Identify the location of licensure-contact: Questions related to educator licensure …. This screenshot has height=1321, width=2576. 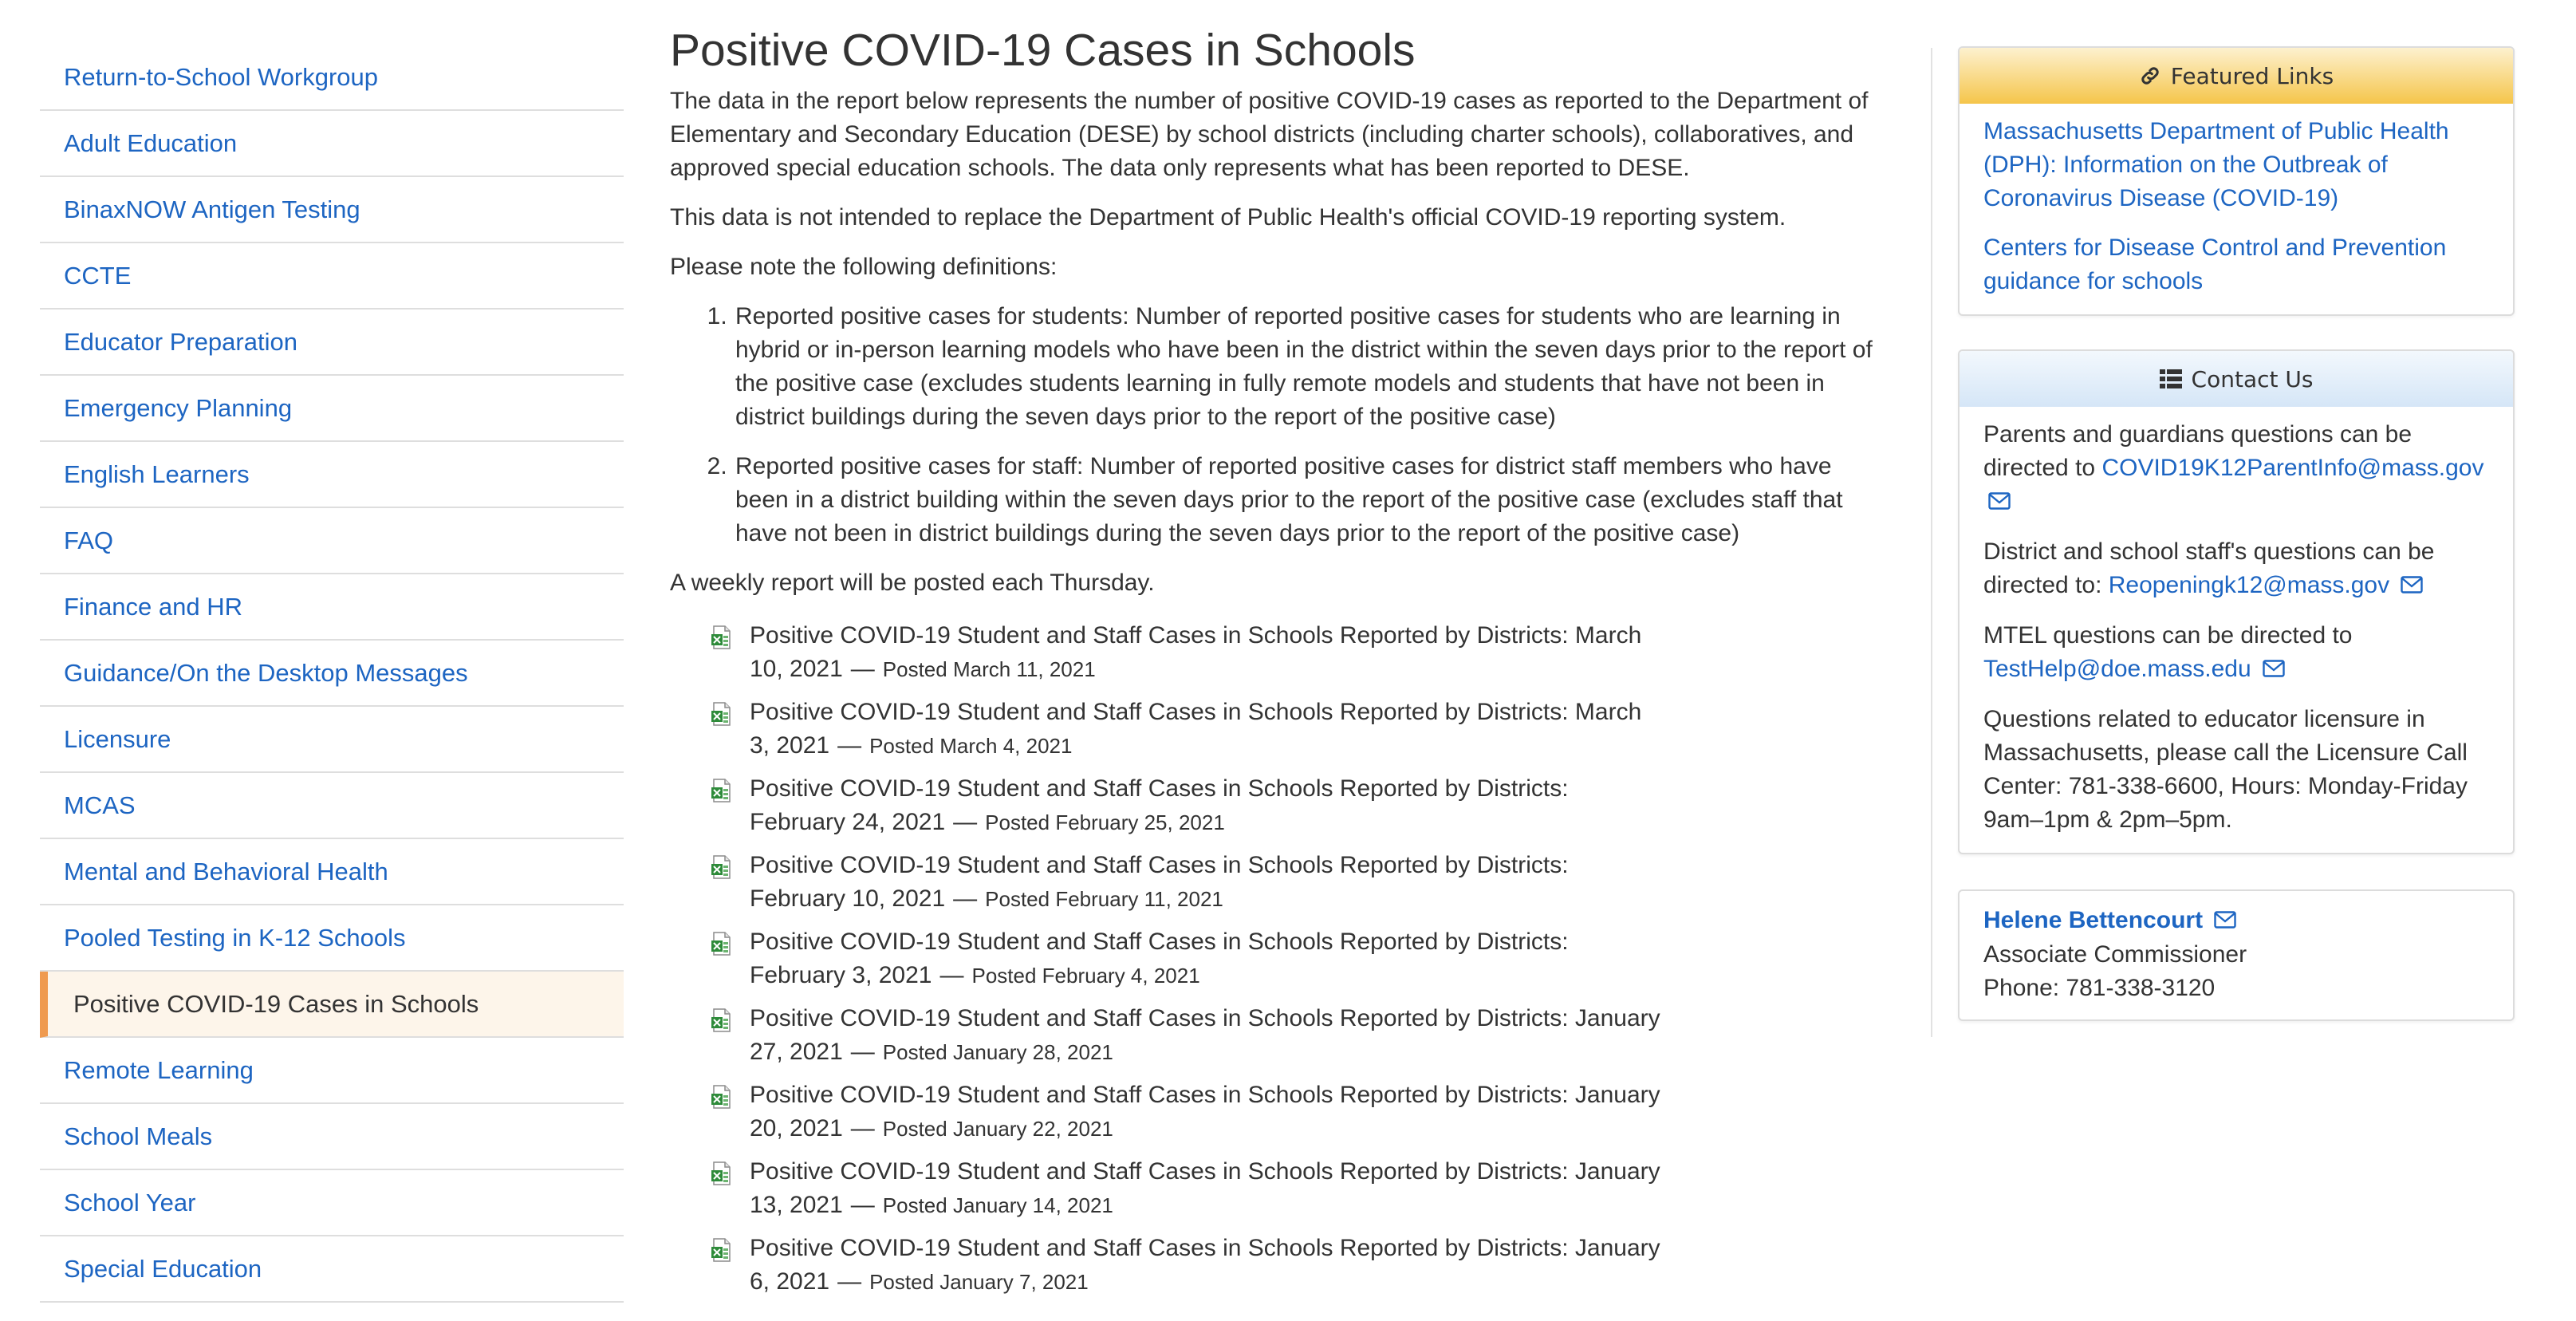
(2225, 770).